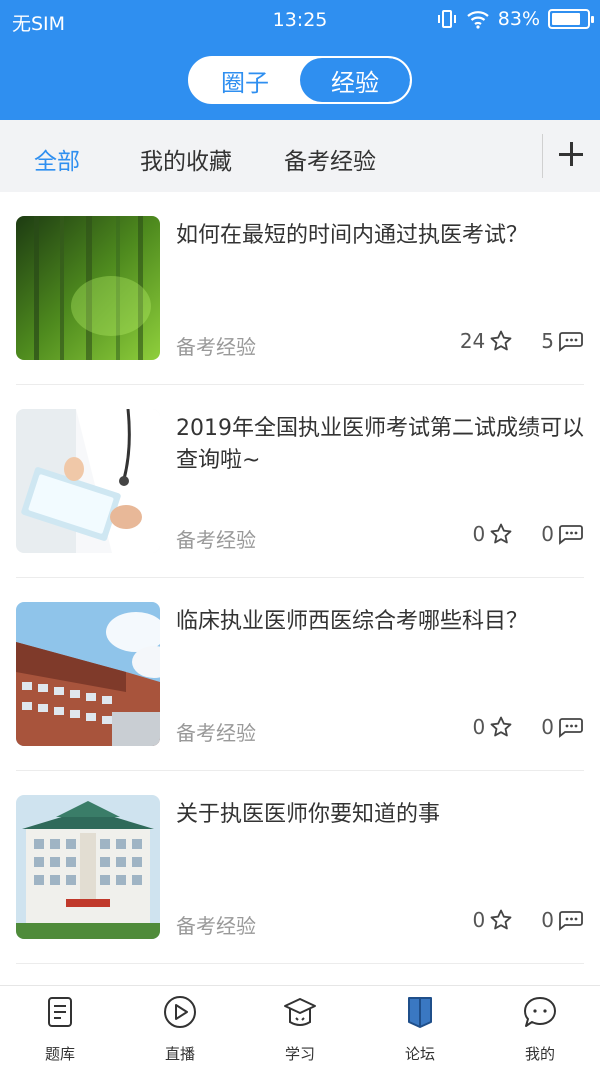 The width and height of the screenshot is (600, 1067). Describe the element at coordinates (186, 159) in the screenshot. I see `tab-my-favorites: 我的收藏` at that location.